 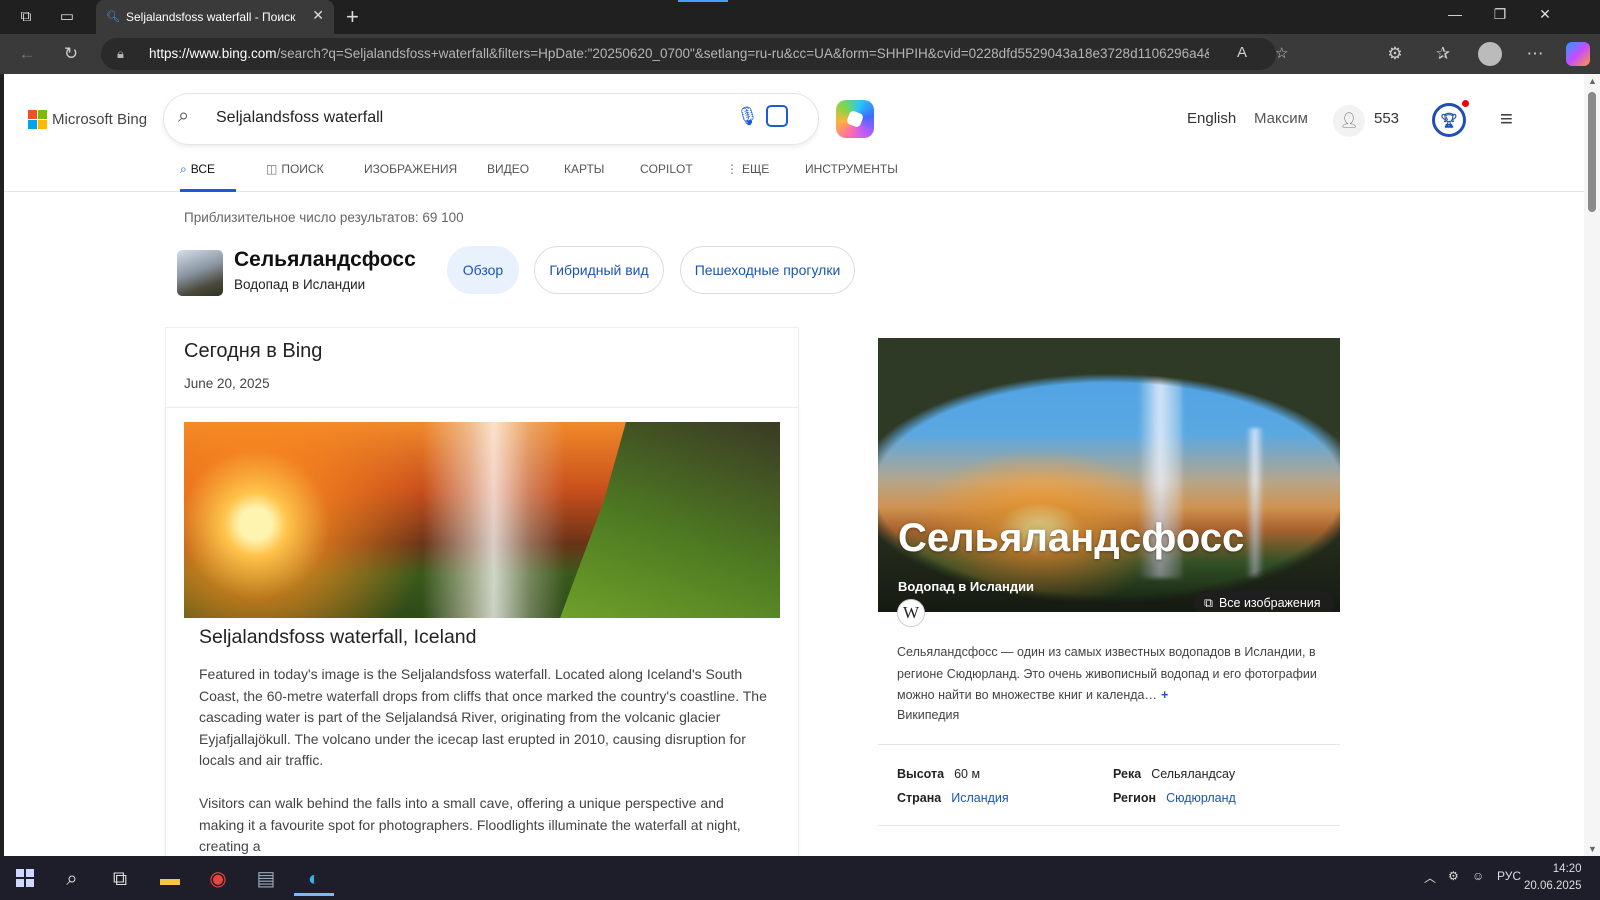 What do you see at coordinates (200, 273) in the screenshot?
I see `entity-thumbnail` at bounding box center [200, 273].